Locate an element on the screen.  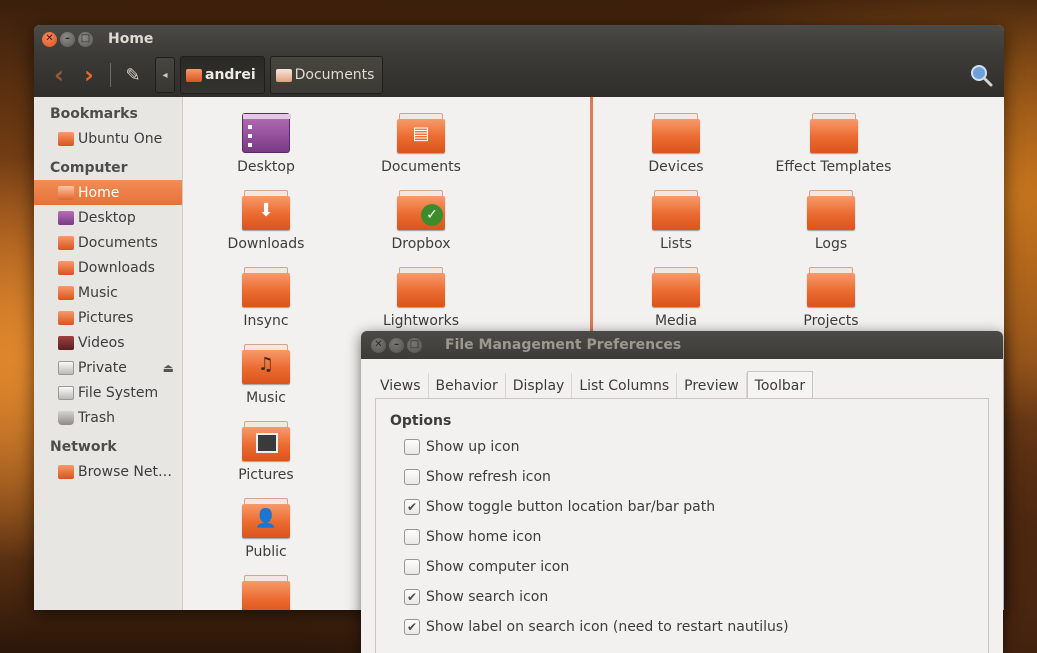
tab-list-columns: List Columns is located at coordinates (625, 386).